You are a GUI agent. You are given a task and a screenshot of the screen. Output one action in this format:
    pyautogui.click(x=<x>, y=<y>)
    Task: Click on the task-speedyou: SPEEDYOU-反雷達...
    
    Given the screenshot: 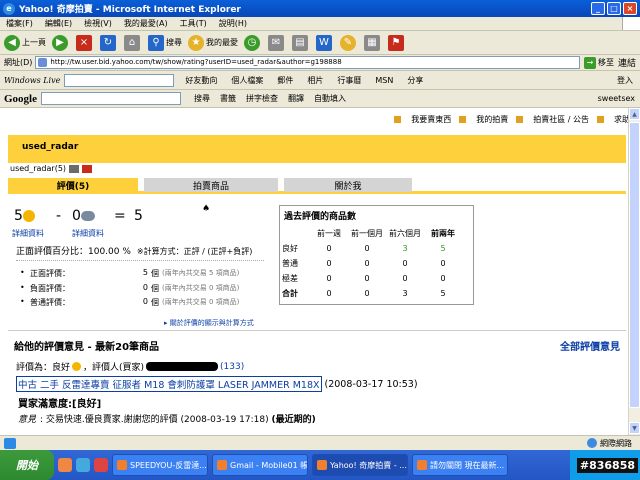 What is the action you would take?
    pyautogui.click(x=160, y=465)
    